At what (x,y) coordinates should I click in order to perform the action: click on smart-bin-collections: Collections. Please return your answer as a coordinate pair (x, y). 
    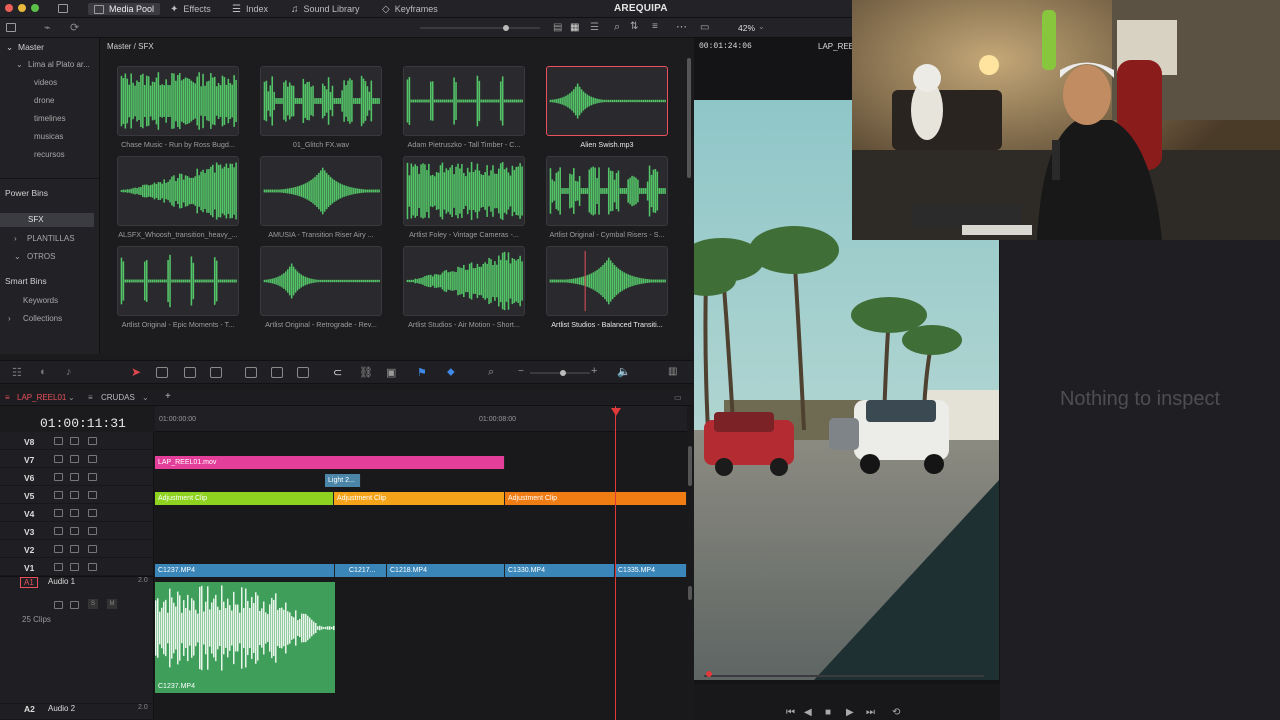
    Looking at the image, I should click on (42, 318).